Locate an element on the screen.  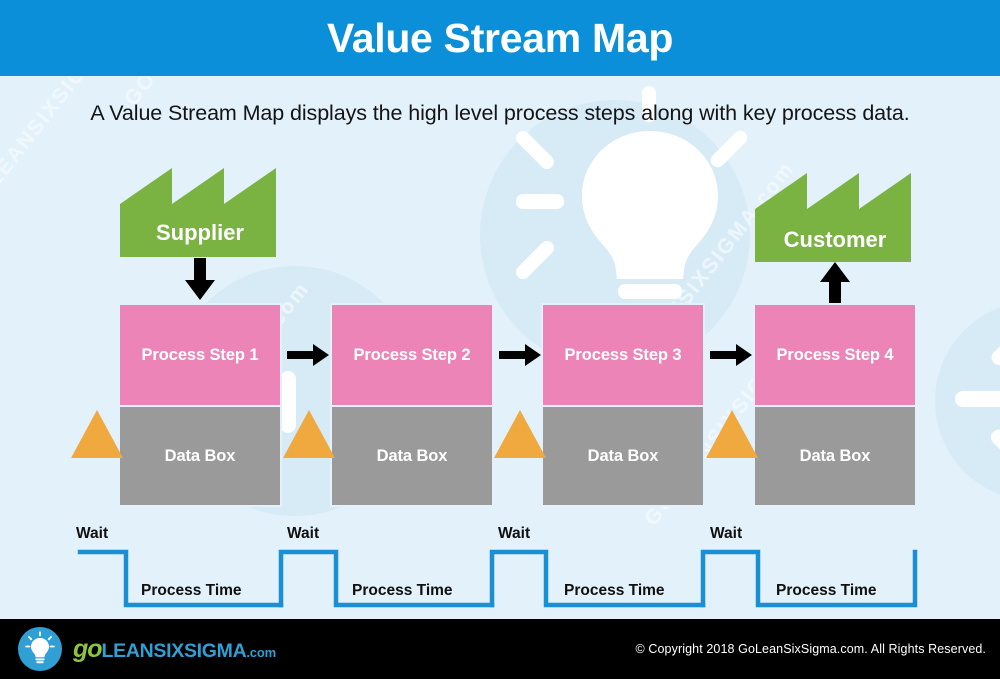
process-step-box: Process Step 4 is located at coordinates (835, 355).